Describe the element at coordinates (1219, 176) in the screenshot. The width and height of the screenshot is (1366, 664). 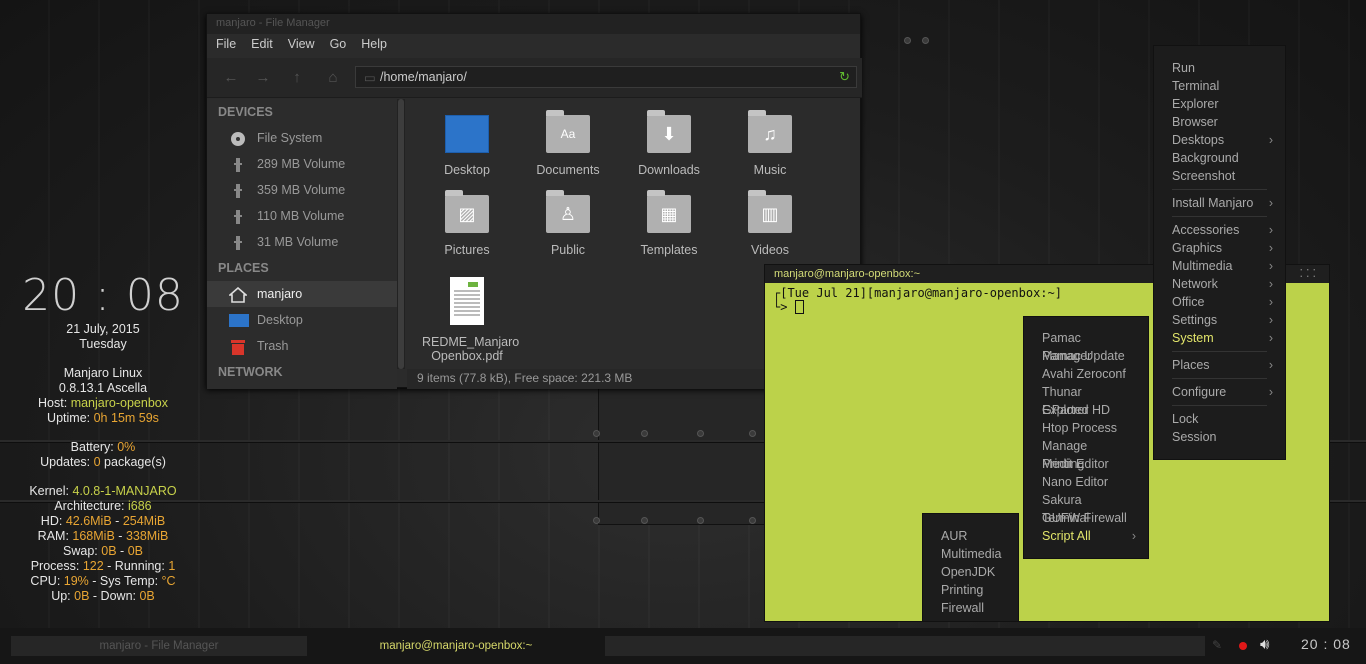
I see `menu-item-screenshot: Screenshot` at that location.